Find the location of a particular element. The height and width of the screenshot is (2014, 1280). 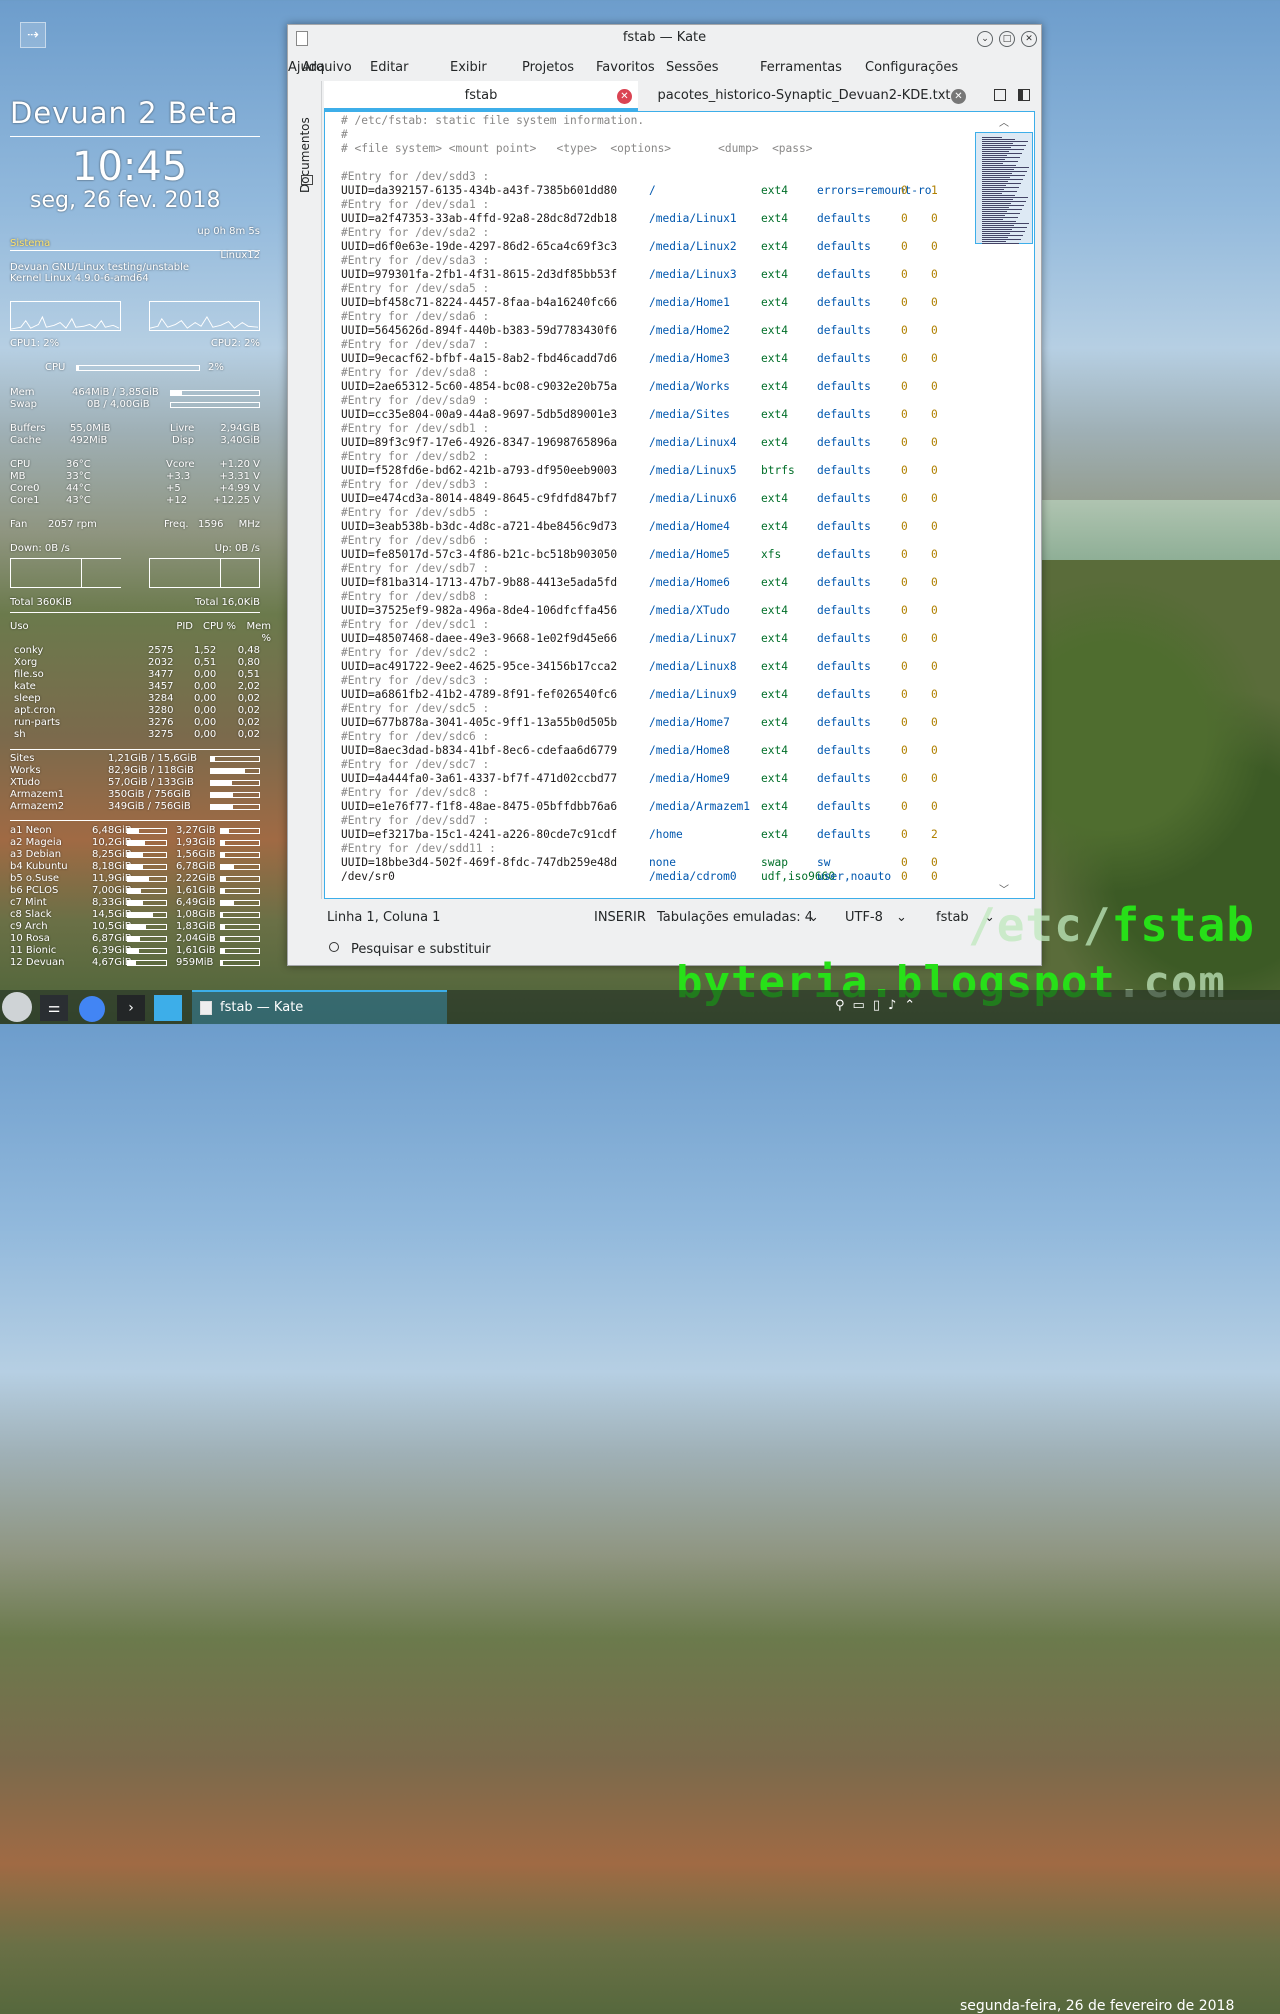

scroll-up-icon: ︿ is located at coordinates (1004, 121).